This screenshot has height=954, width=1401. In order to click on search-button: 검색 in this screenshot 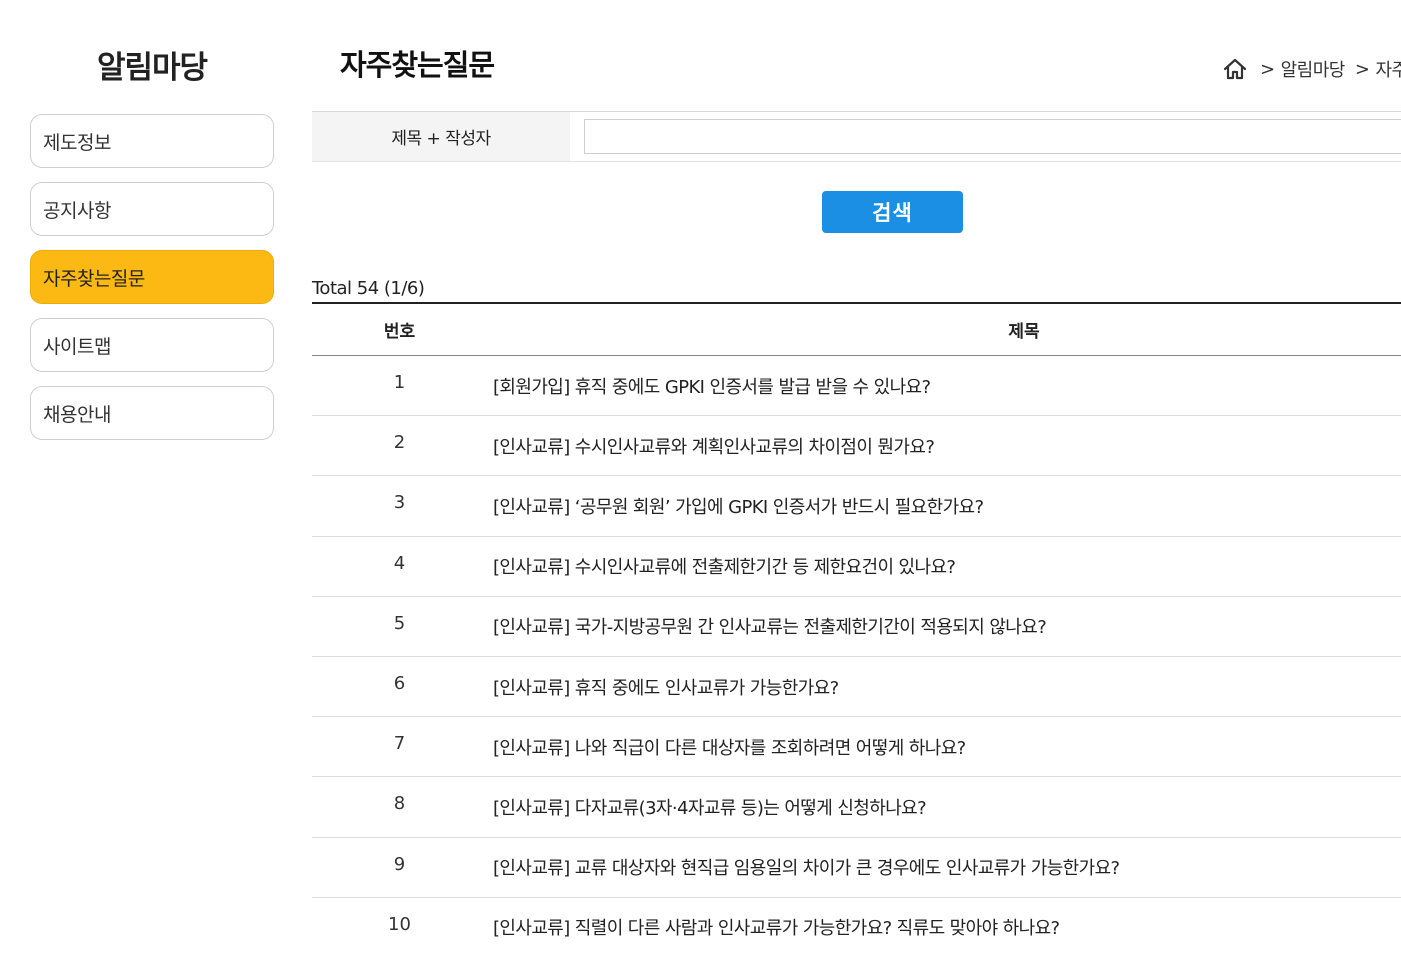, I will do `click(892, 212)`.